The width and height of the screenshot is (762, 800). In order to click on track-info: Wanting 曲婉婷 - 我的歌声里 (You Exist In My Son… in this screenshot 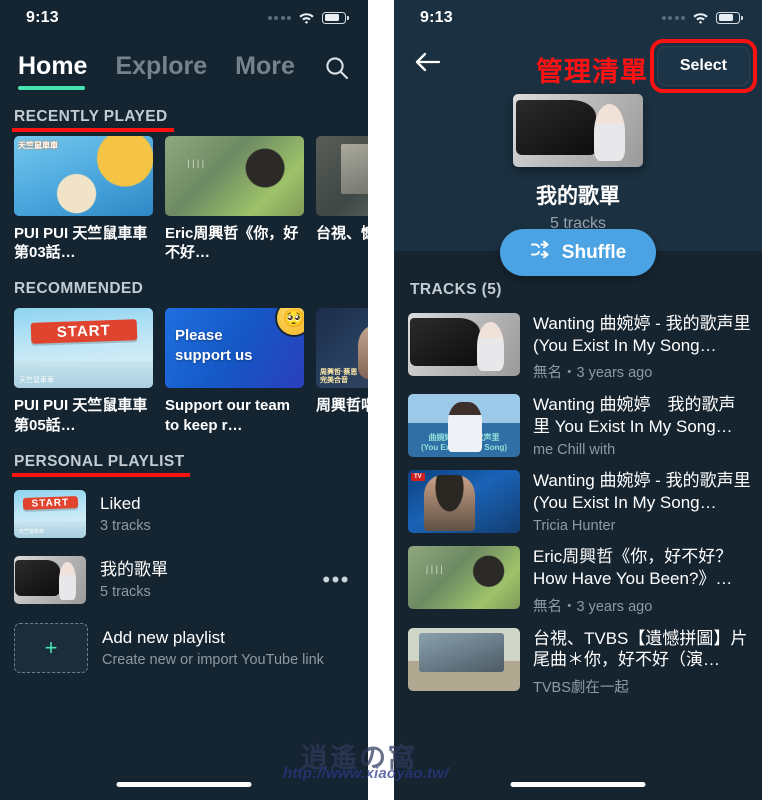, I will do `click(642, 347)`.